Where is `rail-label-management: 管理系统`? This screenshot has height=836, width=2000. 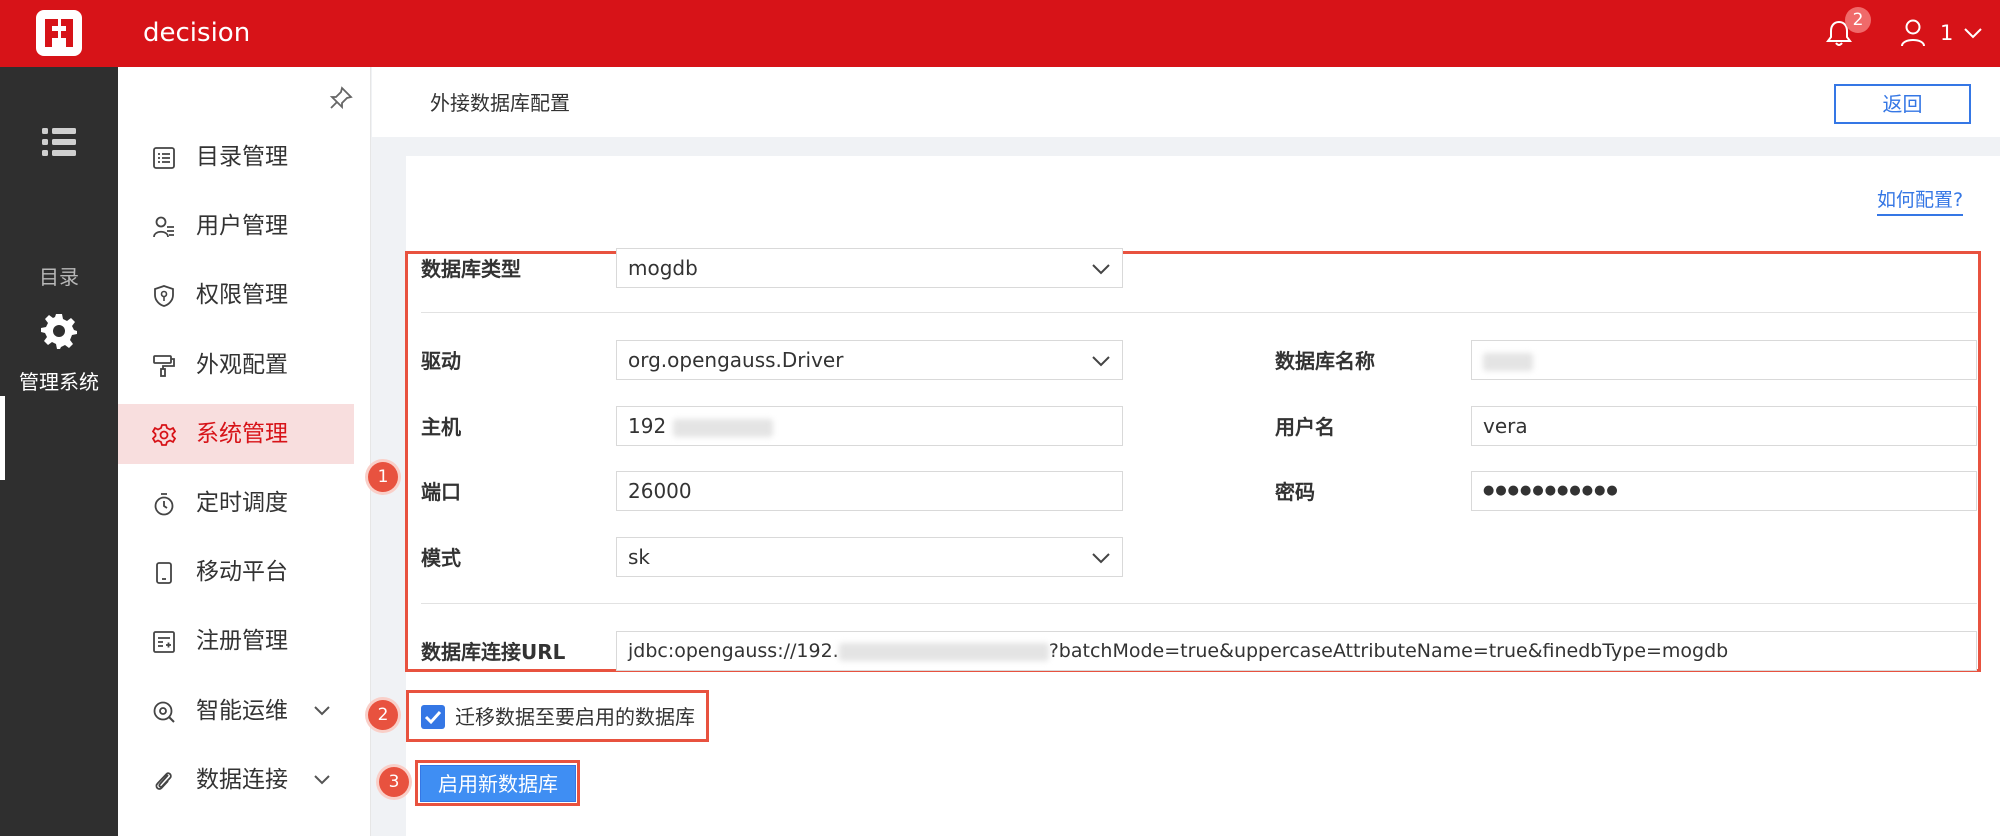 rail-label-management: 管理系统 is located at coordinates (59, 382).